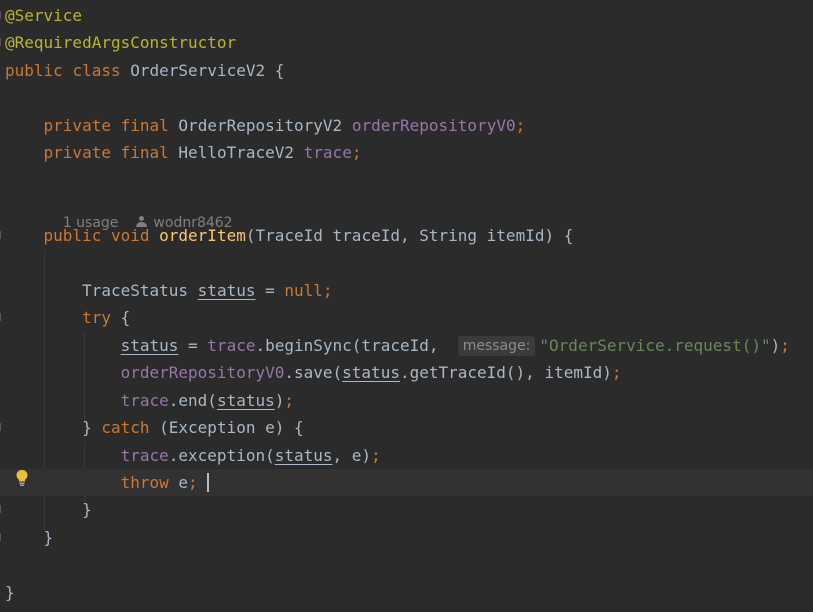  I want to click on keyword: try, so click(96, 317).